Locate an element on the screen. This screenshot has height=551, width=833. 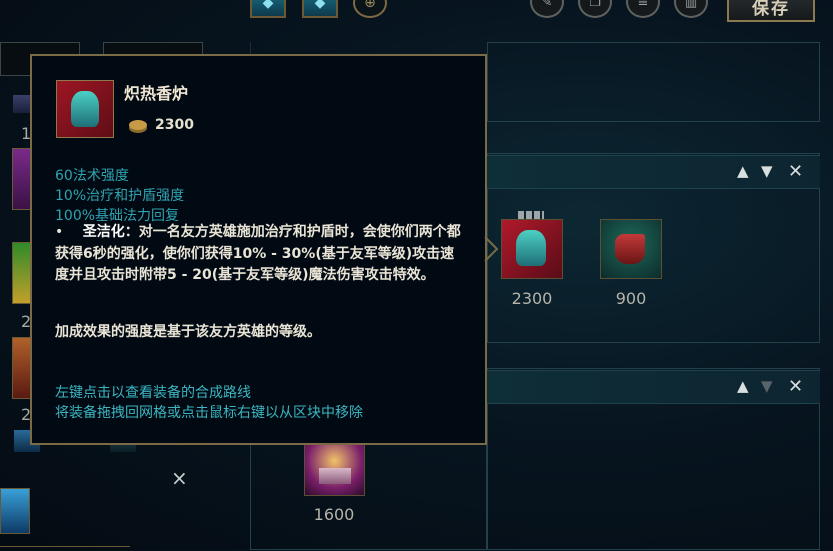
tome-icon is located at coordinates (335, 476).